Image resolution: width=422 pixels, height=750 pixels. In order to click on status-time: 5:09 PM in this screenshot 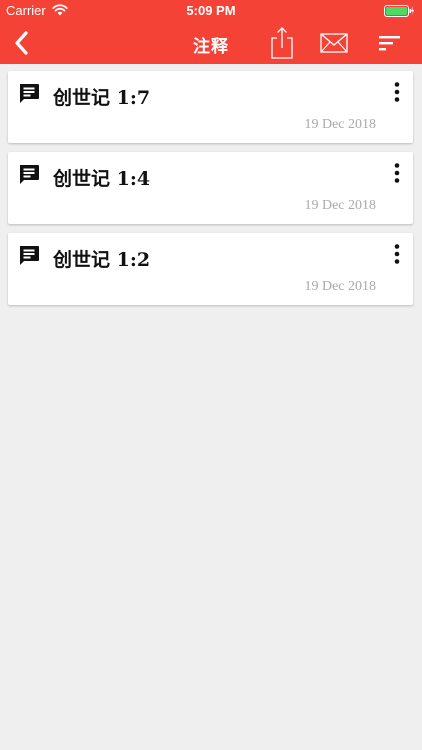, I will do `click(211, 10)`.